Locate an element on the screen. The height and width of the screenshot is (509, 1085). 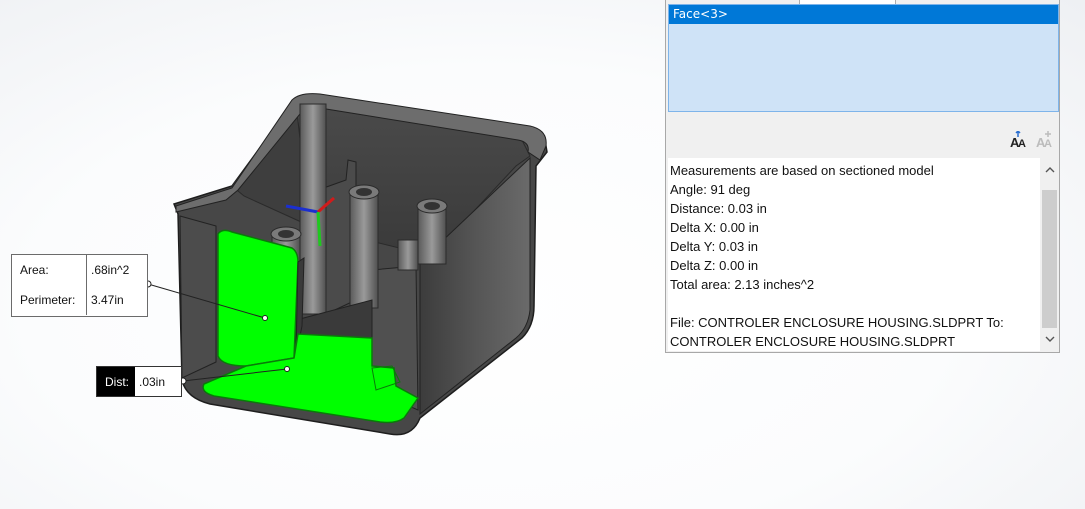
distance-label: Dist: is located at coordinates (116, 381).